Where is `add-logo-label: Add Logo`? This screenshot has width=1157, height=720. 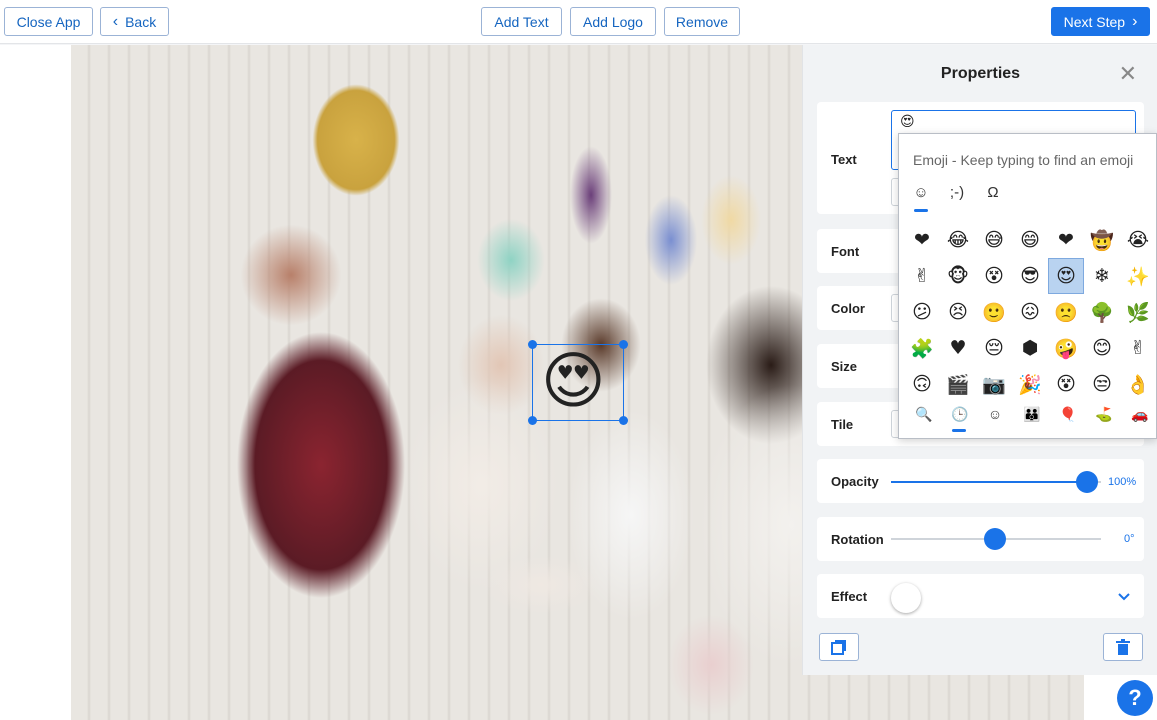
add-logo-label: Add Logo is located at coordinates (613, 21).